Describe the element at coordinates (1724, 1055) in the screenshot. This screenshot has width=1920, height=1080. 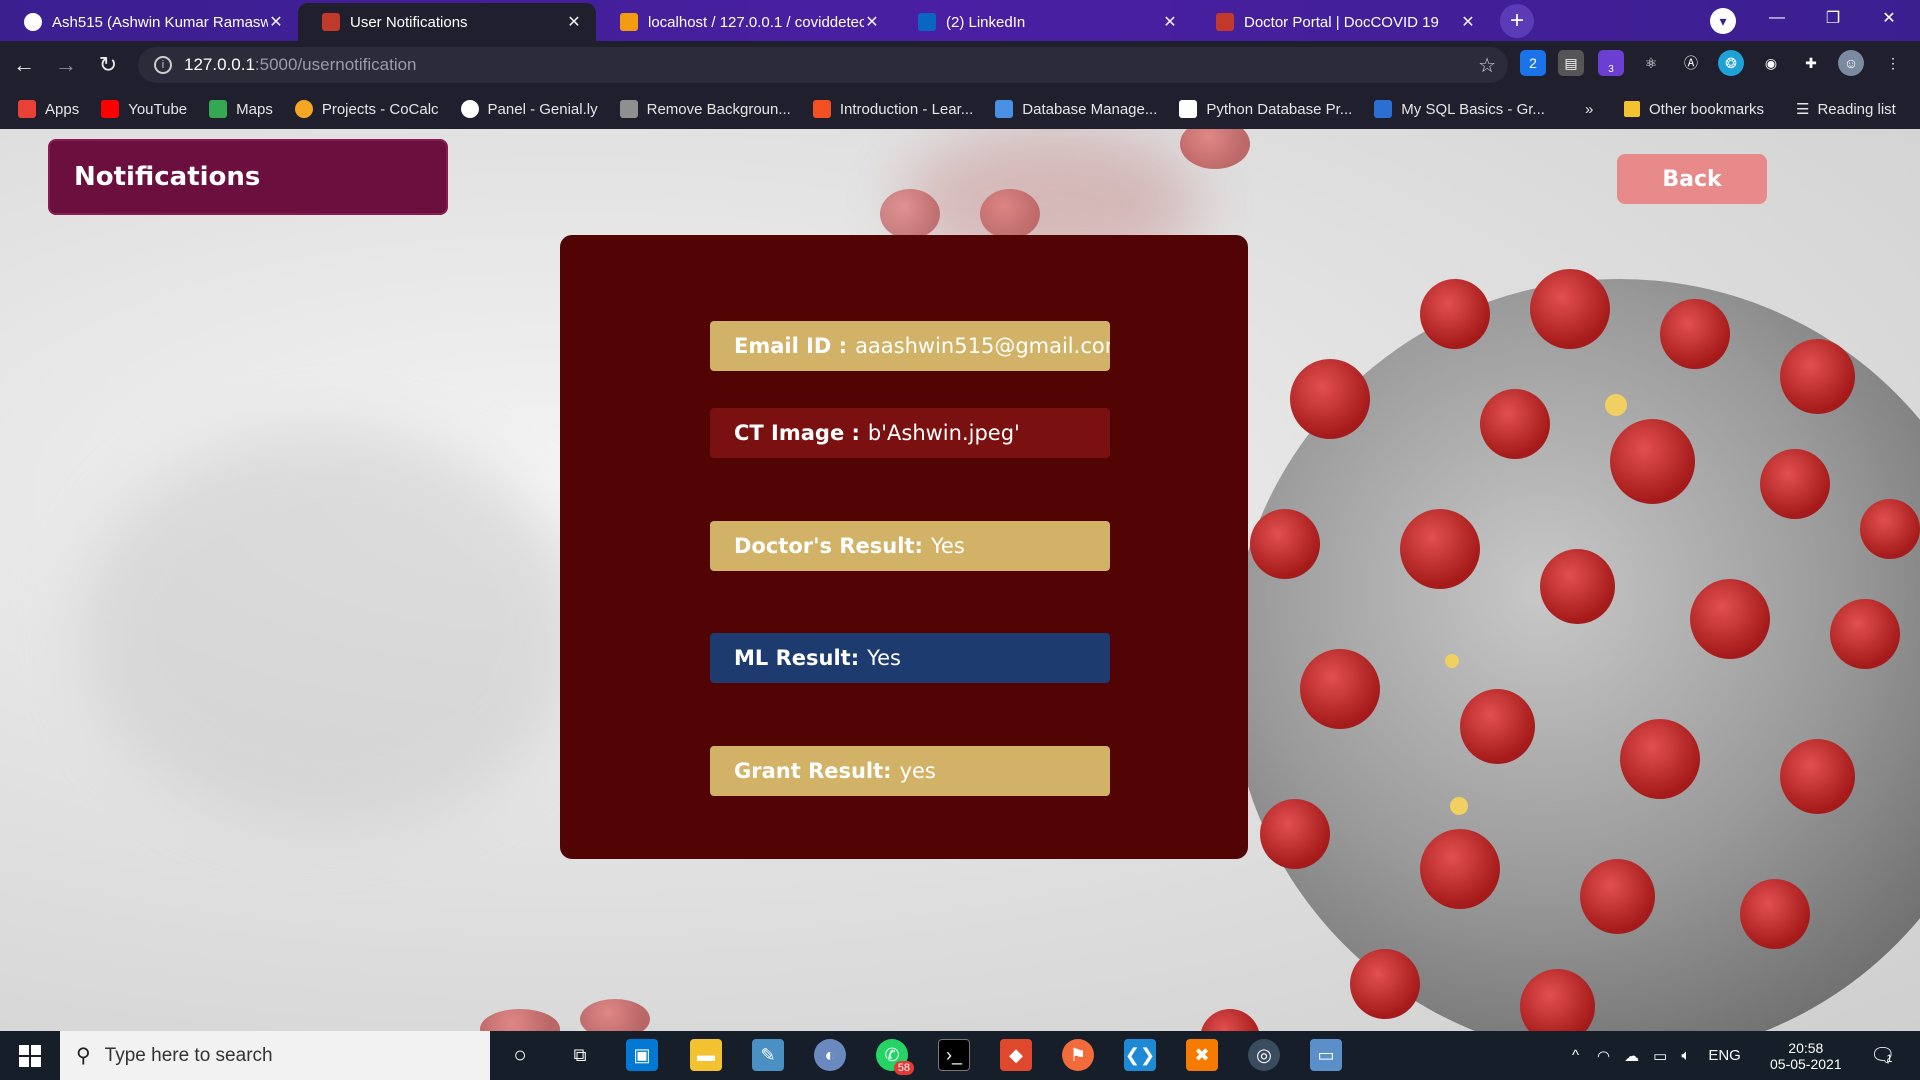
I see `language-indicator: ENG` at that location.